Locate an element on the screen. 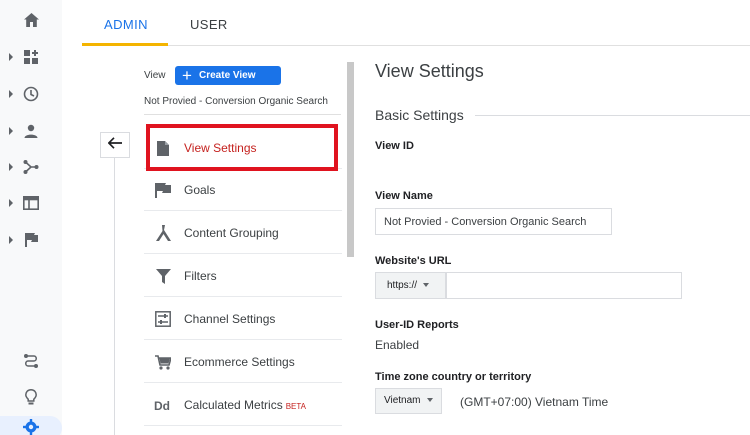 The image size is (750, 435). menu-item-content-grouping: Content Grouping is located at coordinates (243, 232).